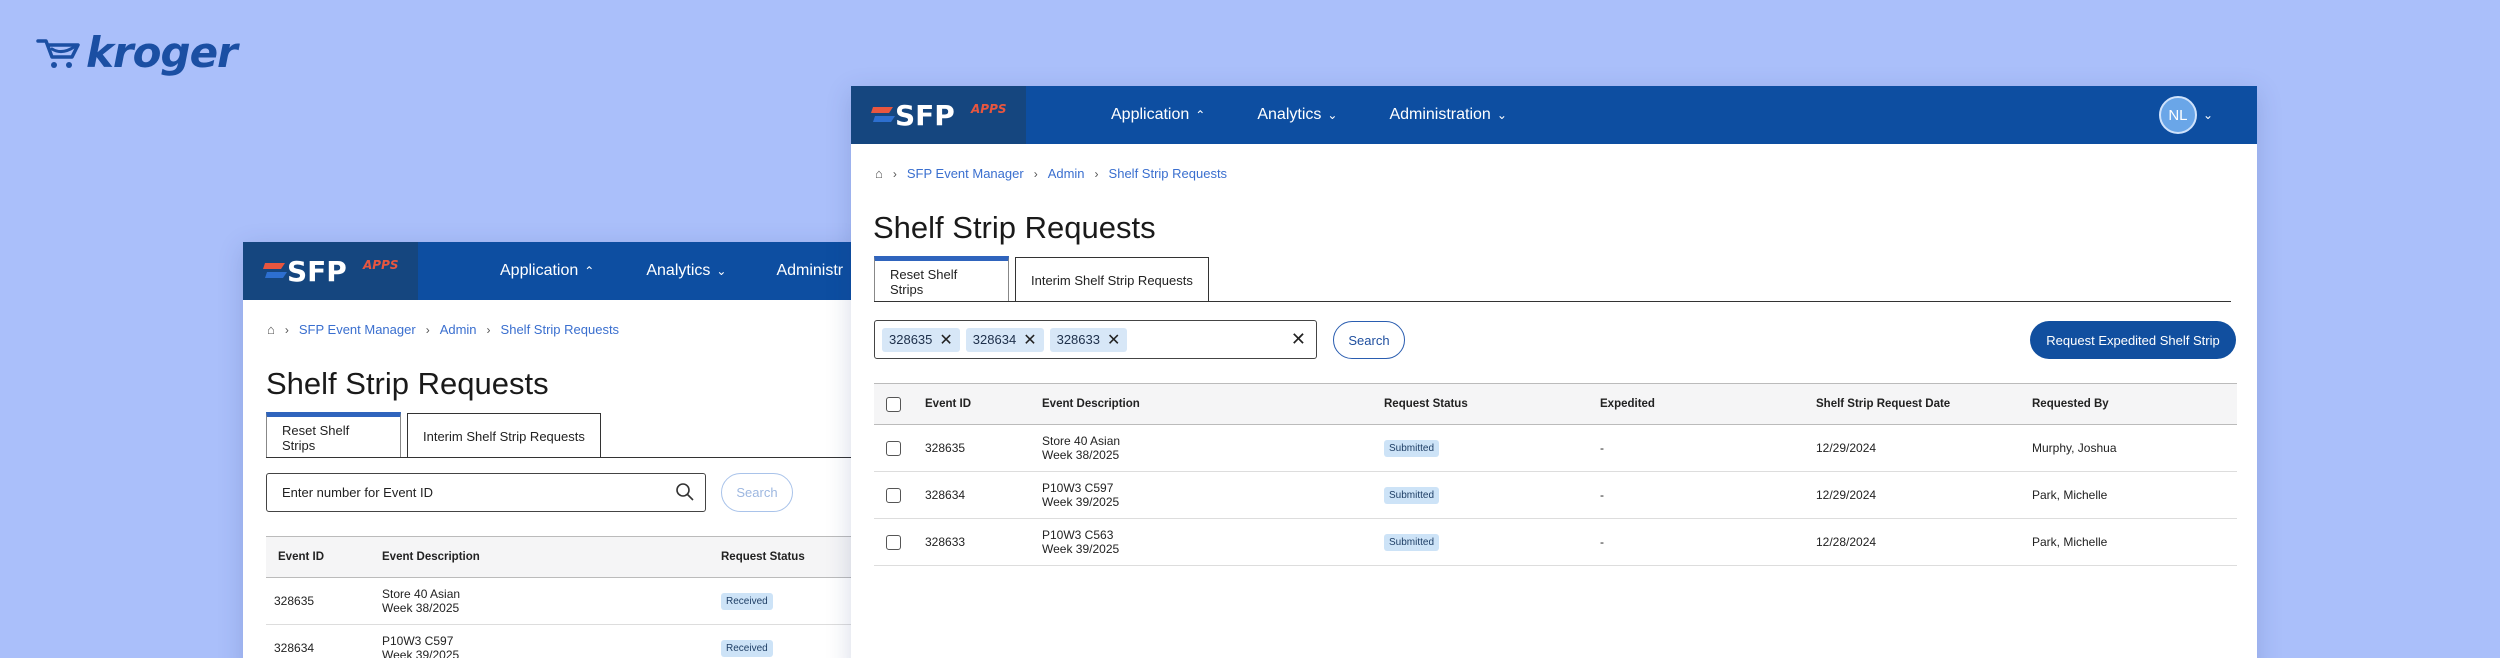 The image size is (2500, 658). I want to click on user-menu: NL ⌄, so click(2185, 115).